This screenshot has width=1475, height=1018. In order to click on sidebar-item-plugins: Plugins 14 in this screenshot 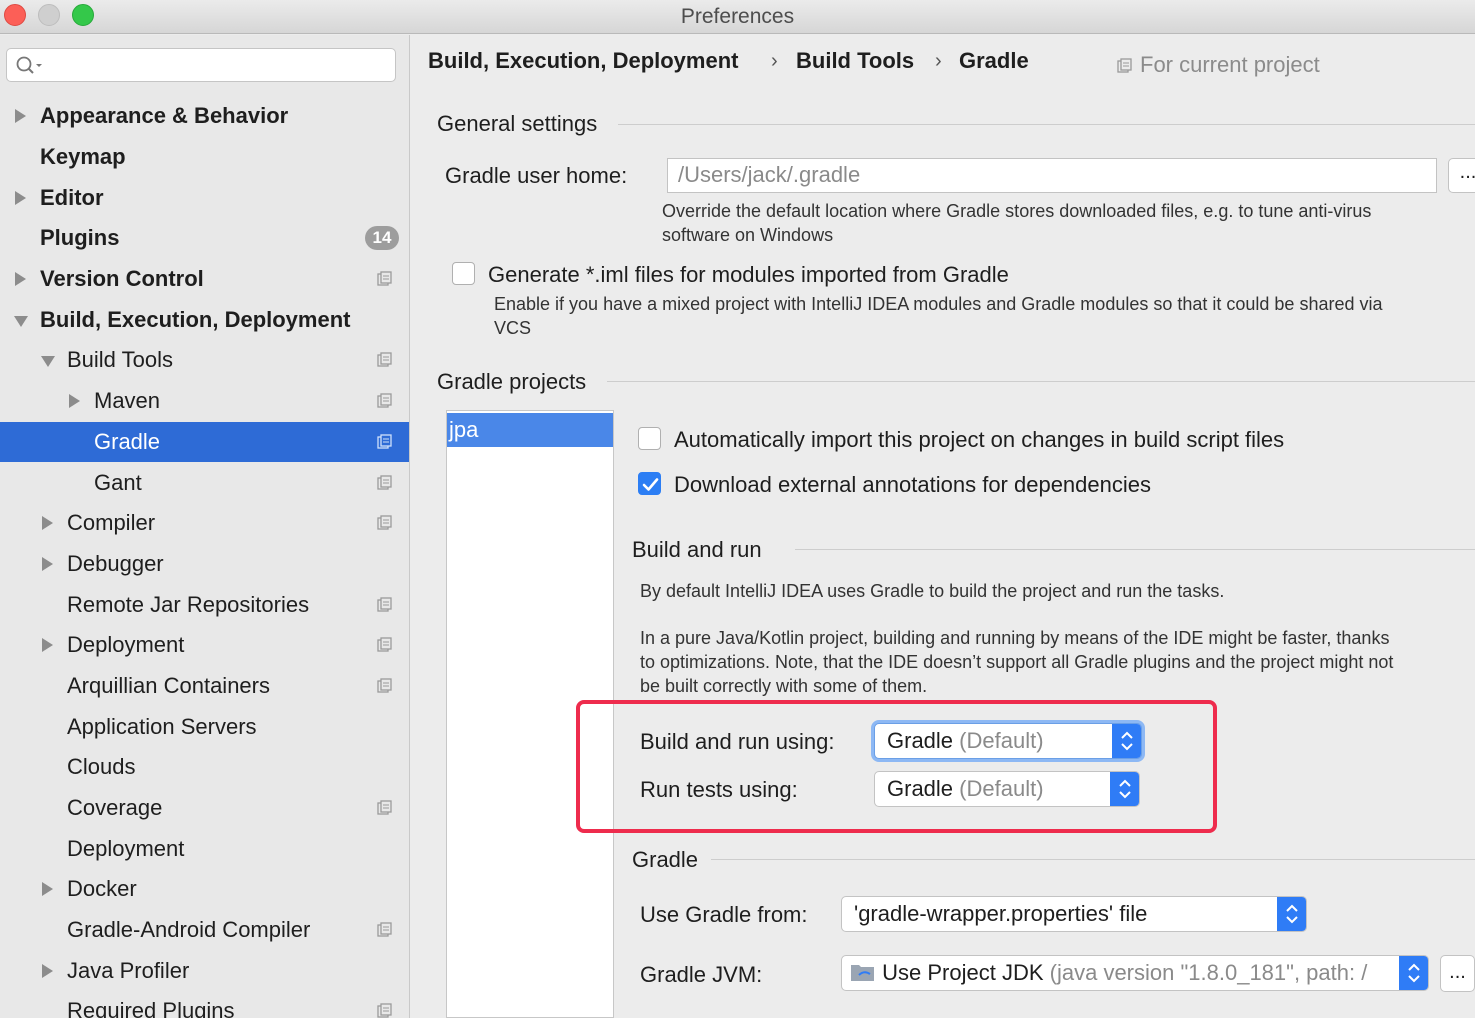, I will do `click(204, 238)`.